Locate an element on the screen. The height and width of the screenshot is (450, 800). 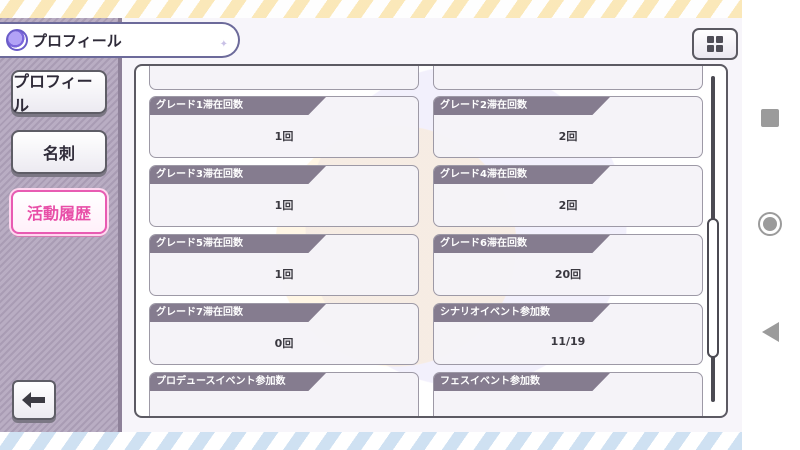
sparkle-icon: ✦ is located at coordinates (223, 44).